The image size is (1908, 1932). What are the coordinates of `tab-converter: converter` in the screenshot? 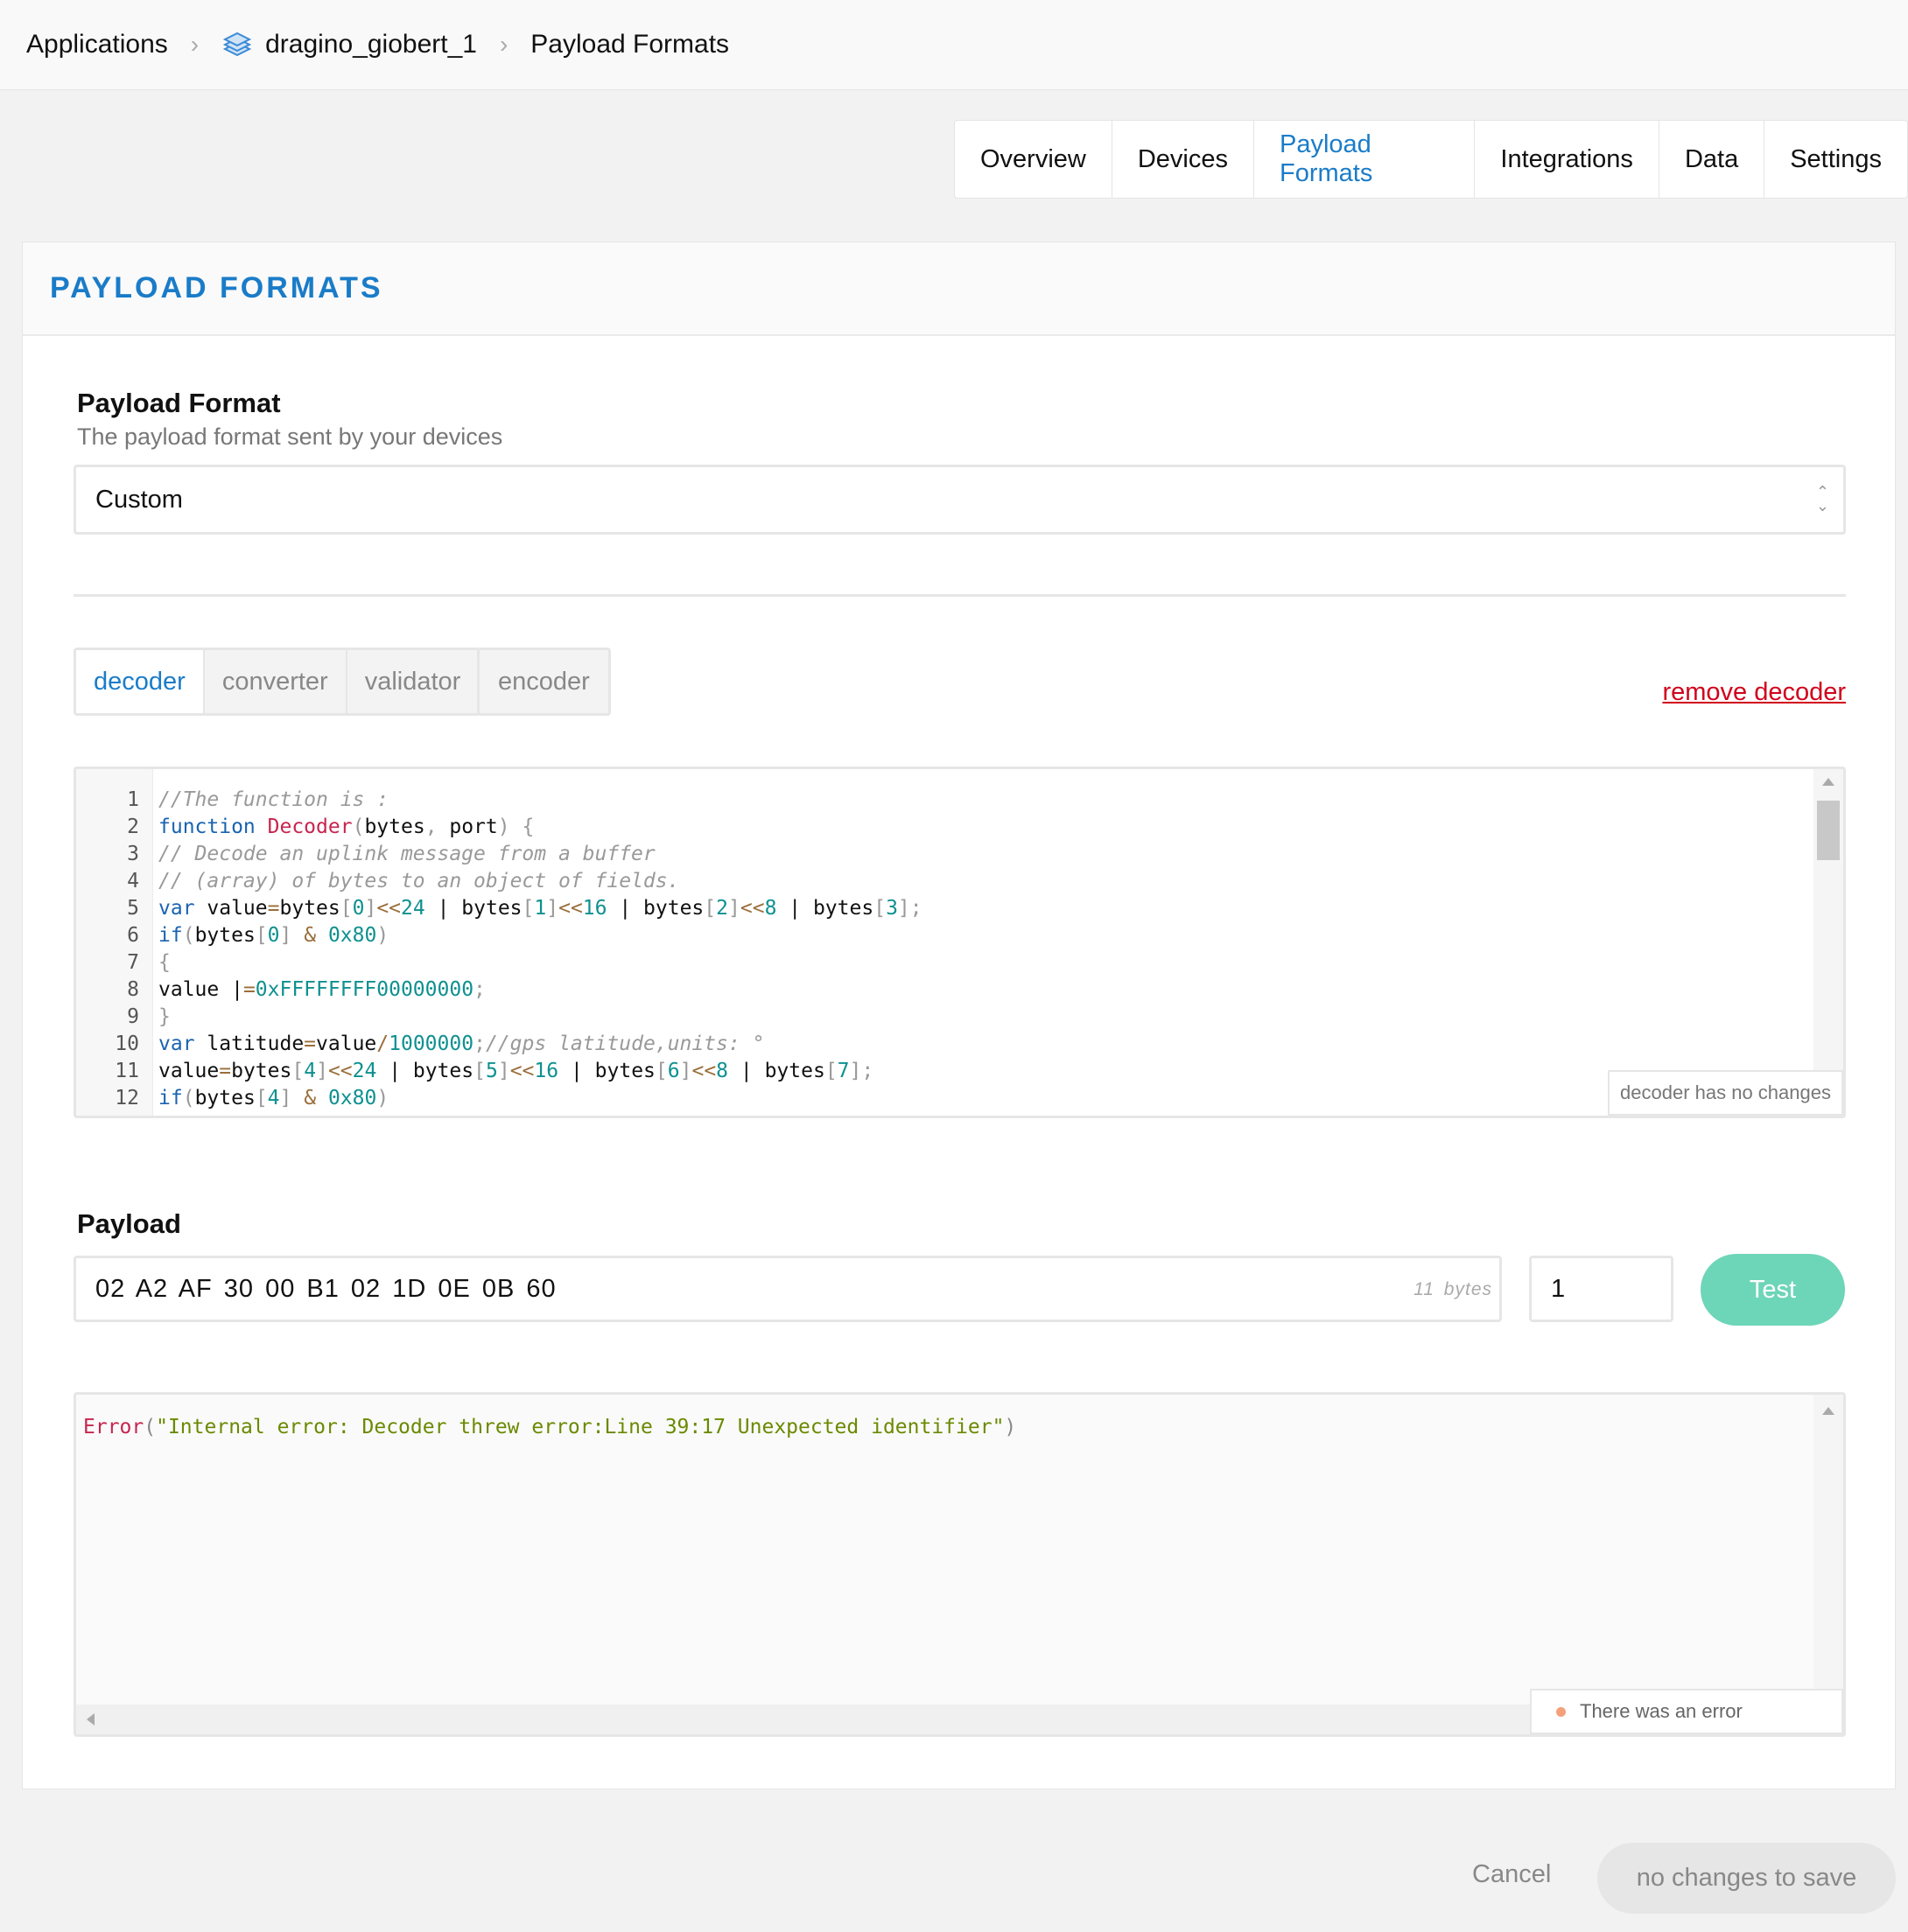 It's located at (276, 681).